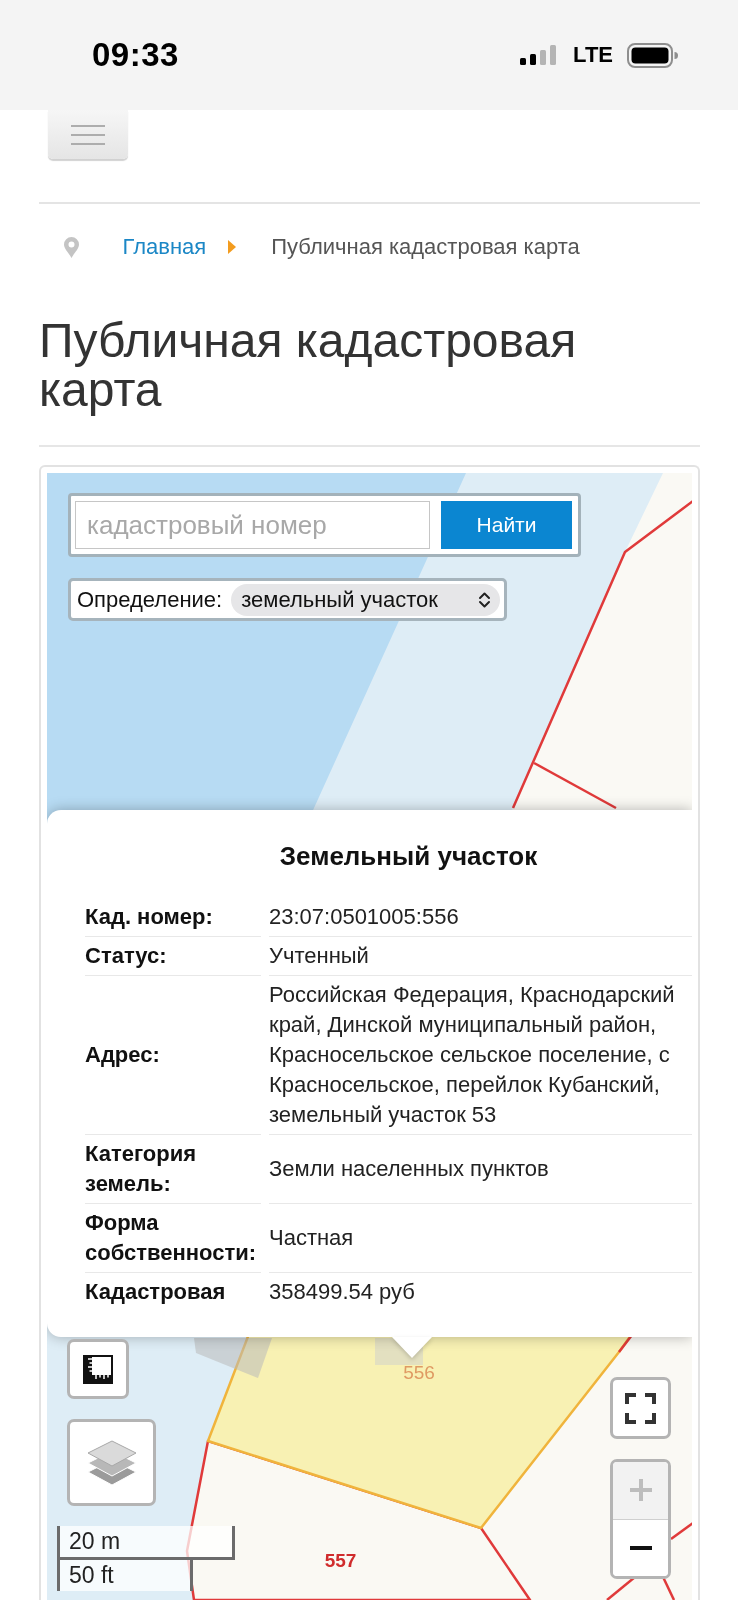  Describe the element at coordinates (173, 1055) in the screenshot. I see `field-label: Адрес:` at that location.